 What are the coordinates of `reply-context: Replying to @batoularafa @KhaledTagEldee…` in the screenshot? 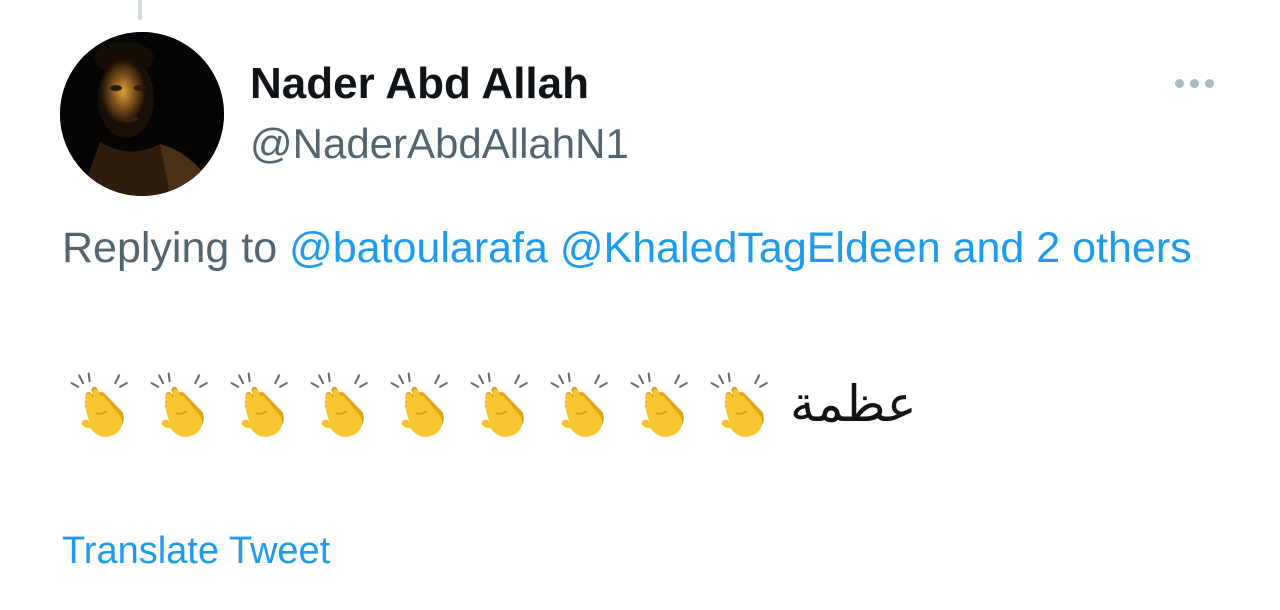 It's located at (632, 248).